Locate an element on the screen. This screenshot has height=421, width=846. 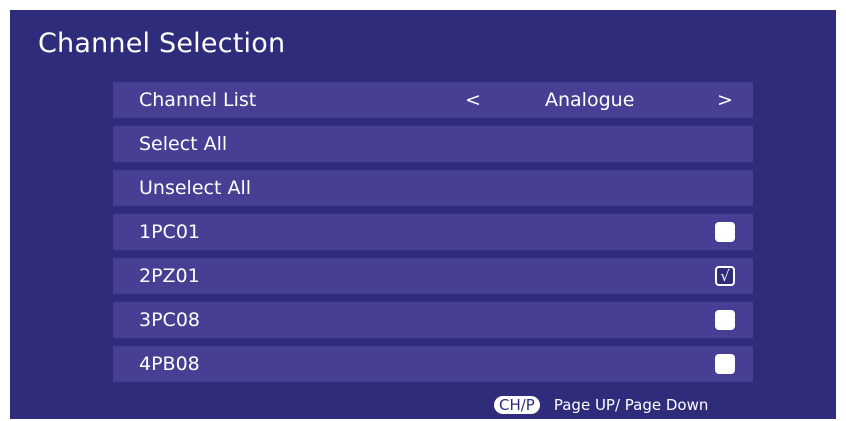
checkmark-icon: √ is located at coordinates (725, 275).